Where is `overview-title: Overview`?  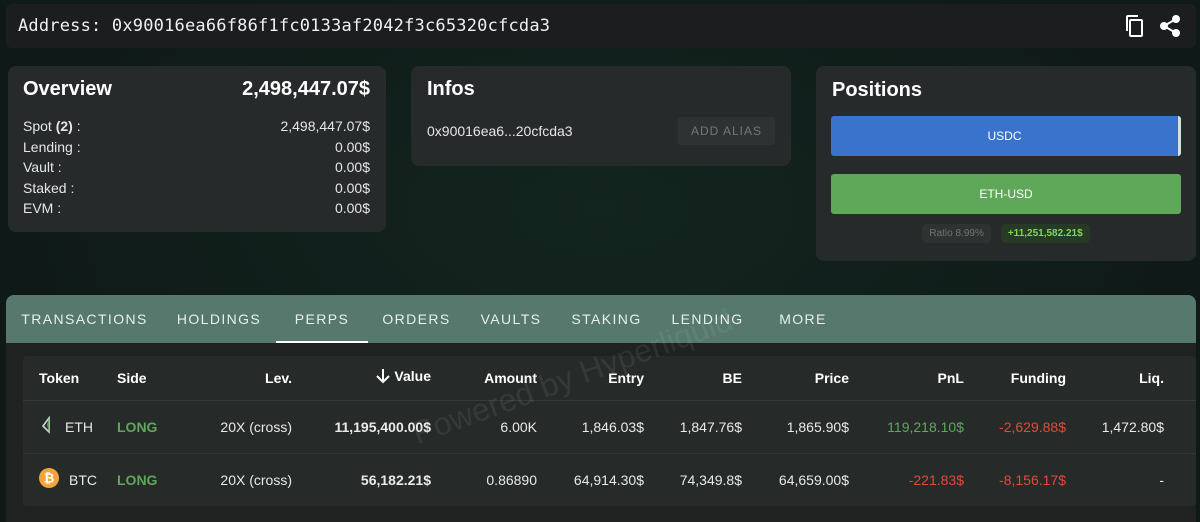
overview-title: Overview is located at coordinates (67, 88).